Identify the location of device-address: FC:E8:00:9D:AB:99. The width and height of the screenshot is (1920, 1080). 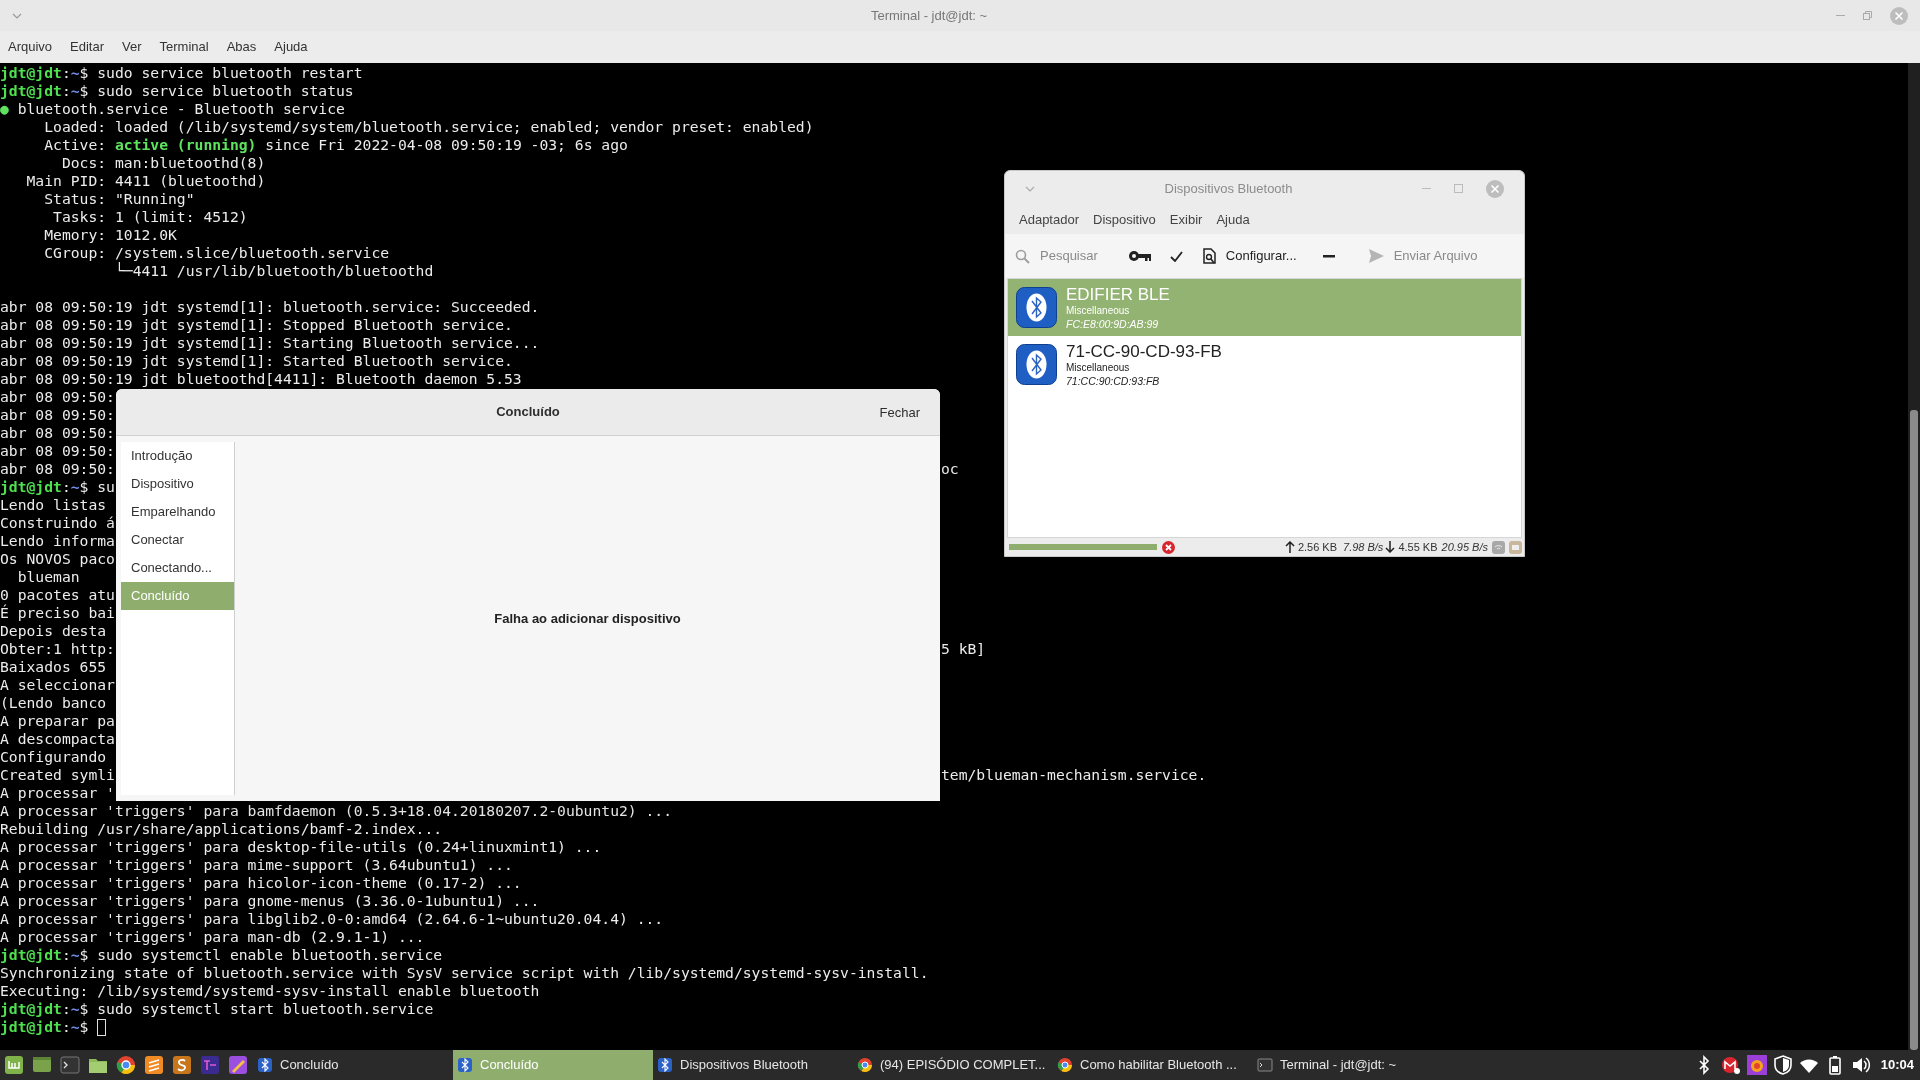
(1113, 323).